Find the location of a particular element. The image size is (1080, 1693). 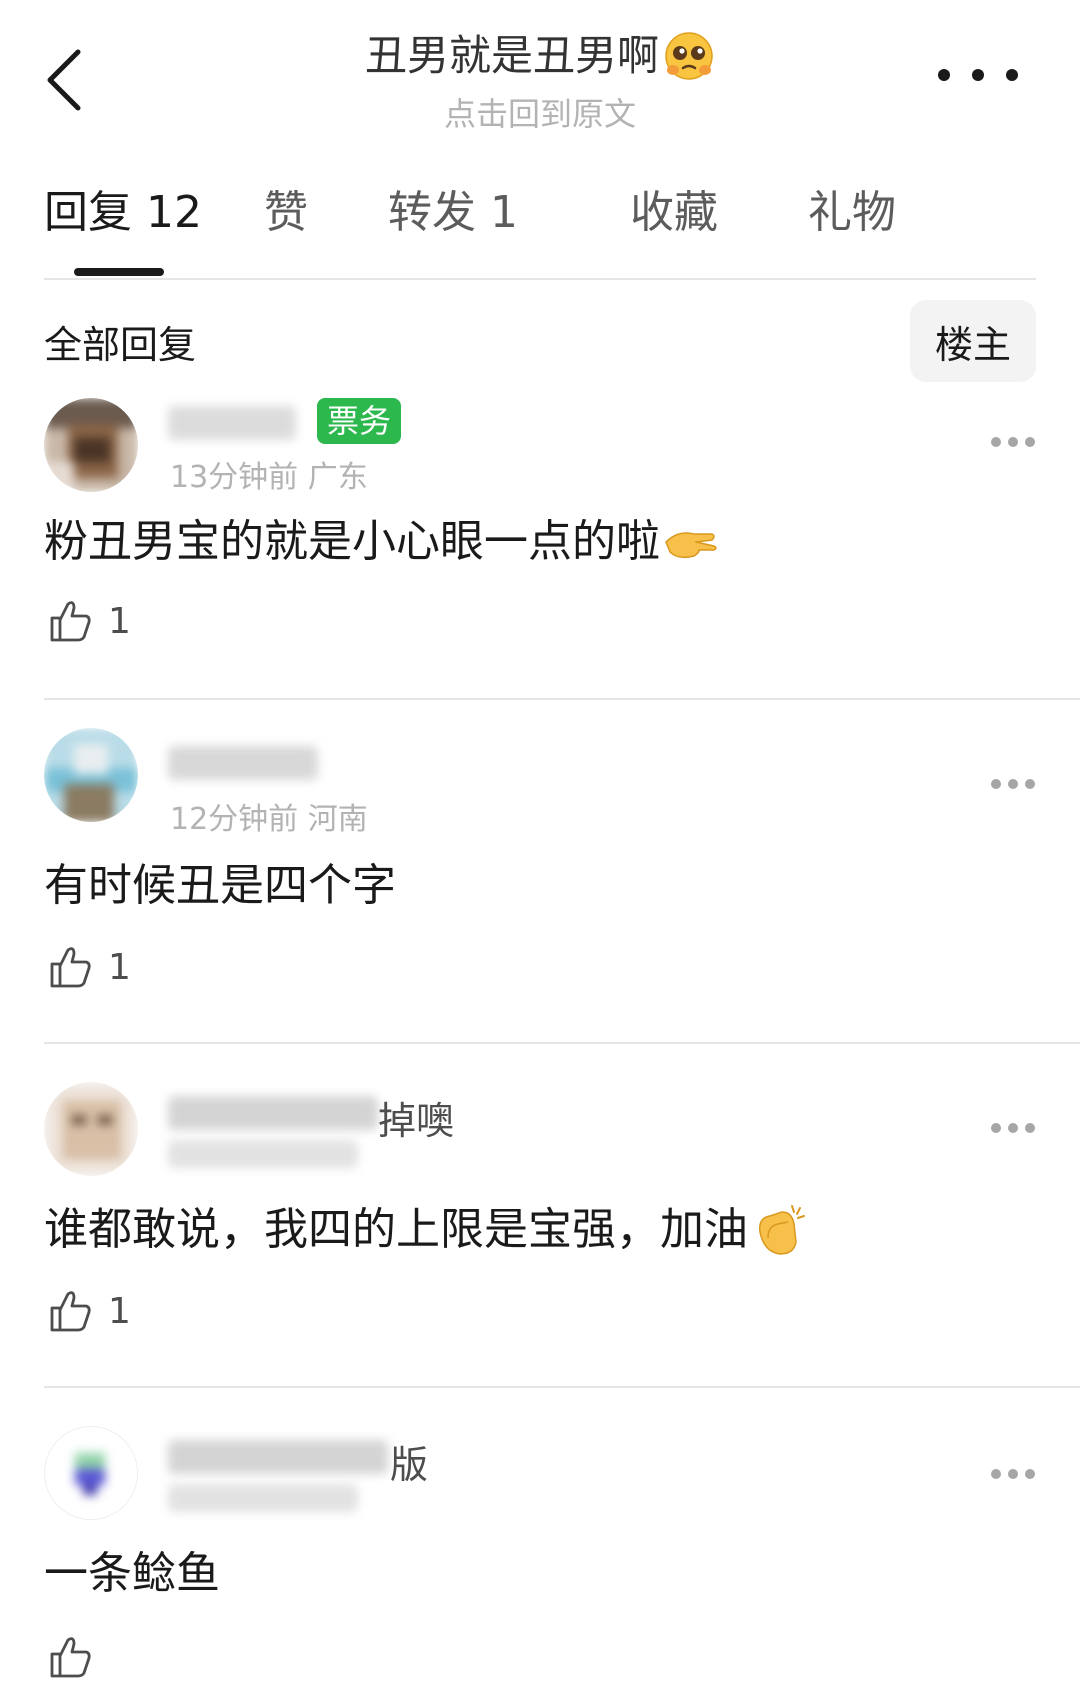

comment-text: 谁都敢说，我四的上限是宝强，加油 is located at coordinates (426, 1230).